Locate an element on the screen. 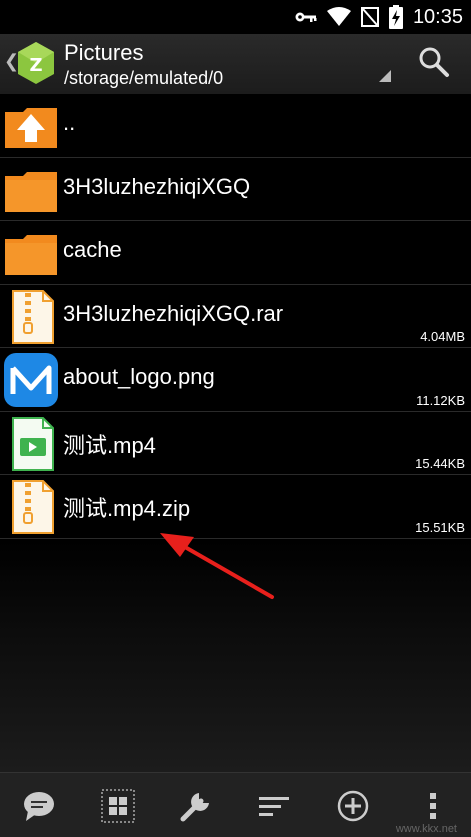 The image size is (471, 837). path-dropdown-icon is located at coordinates (385, 76).